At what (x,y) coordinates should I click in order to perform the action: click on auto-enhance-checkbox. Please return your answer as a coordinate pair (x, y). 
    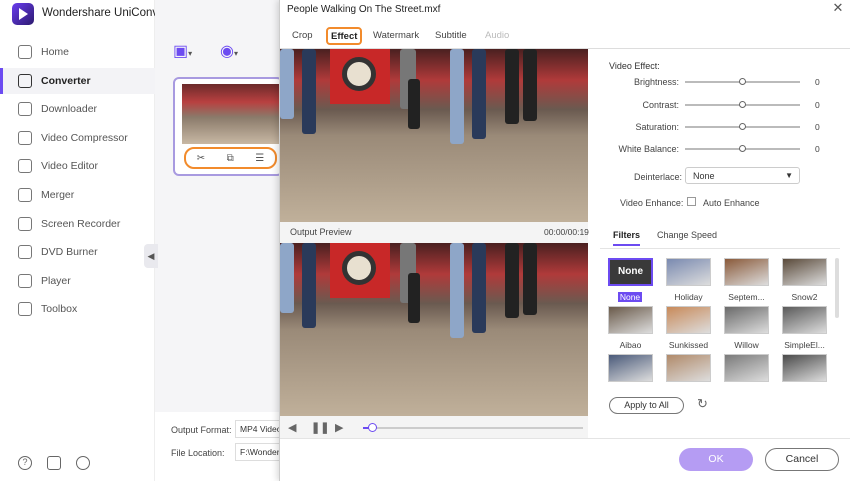
    Looking at the image, I should click on (691, 201).